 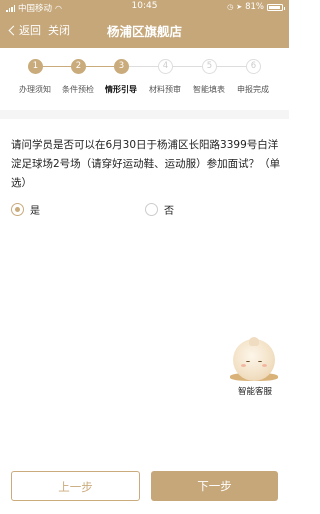 I want to click on location-icon: ➤, so click(x=239, y=7).